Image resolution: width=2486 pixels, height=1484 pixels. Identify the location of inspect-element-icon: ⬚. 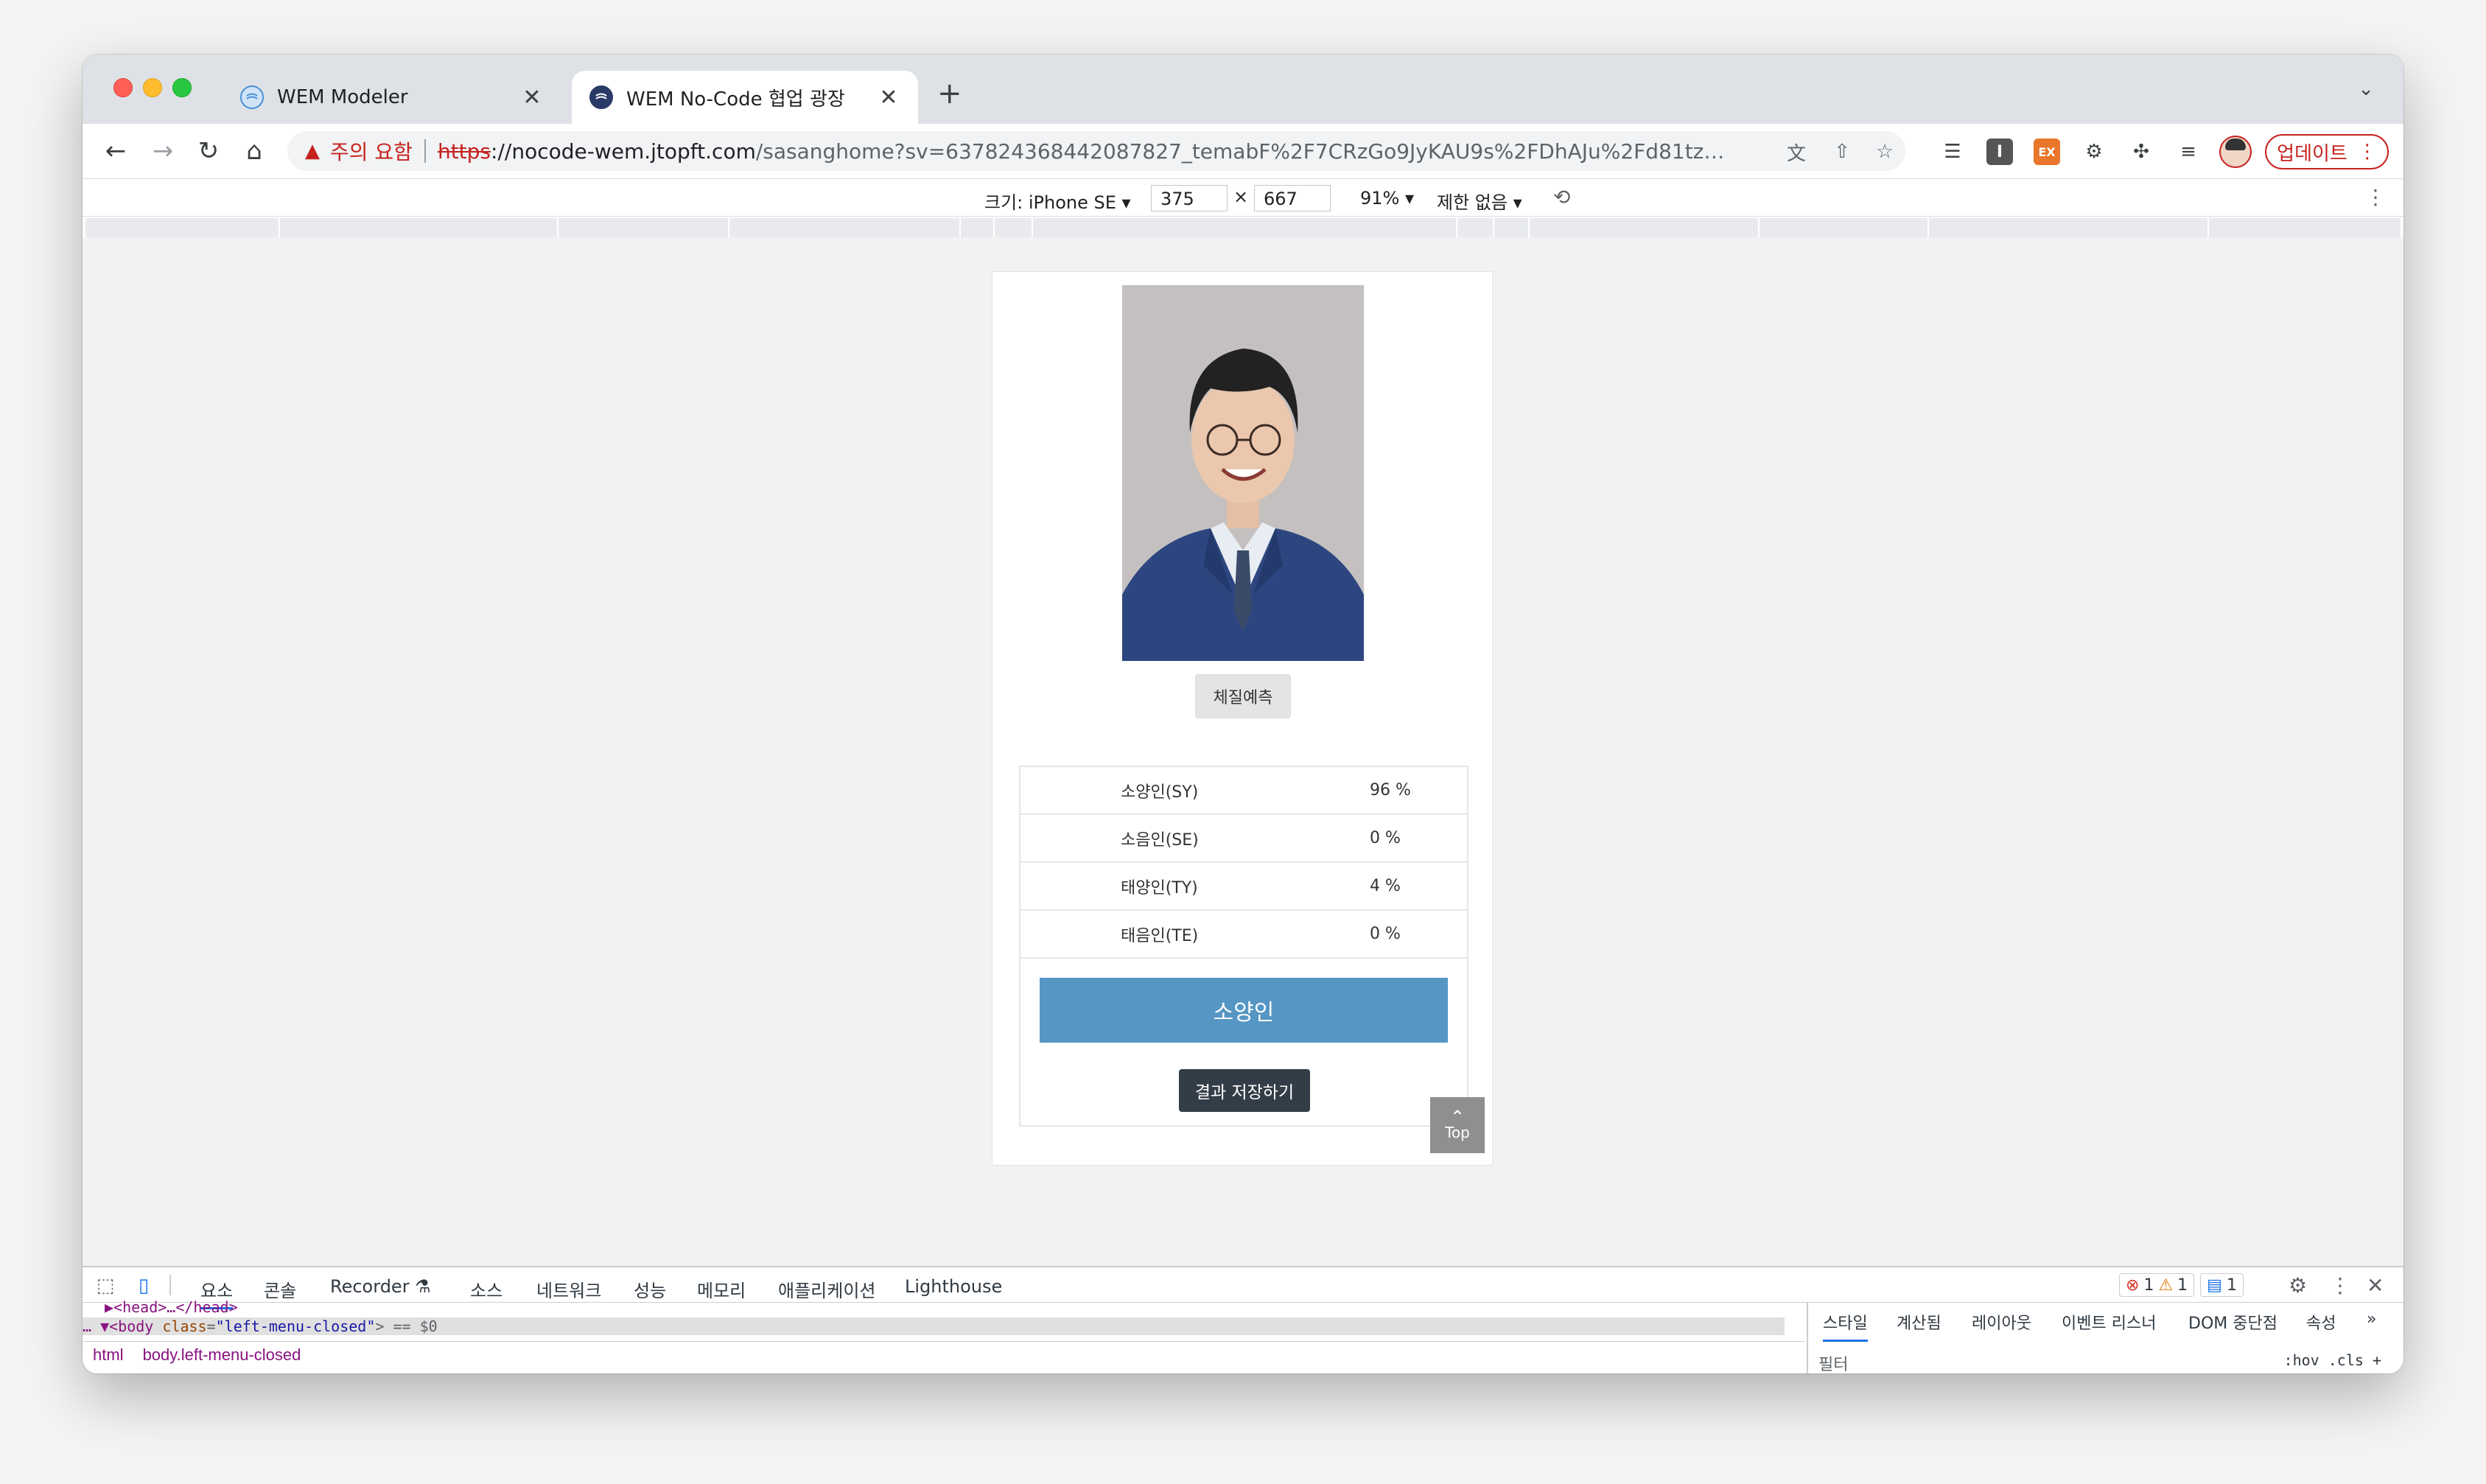
(105, 1285).